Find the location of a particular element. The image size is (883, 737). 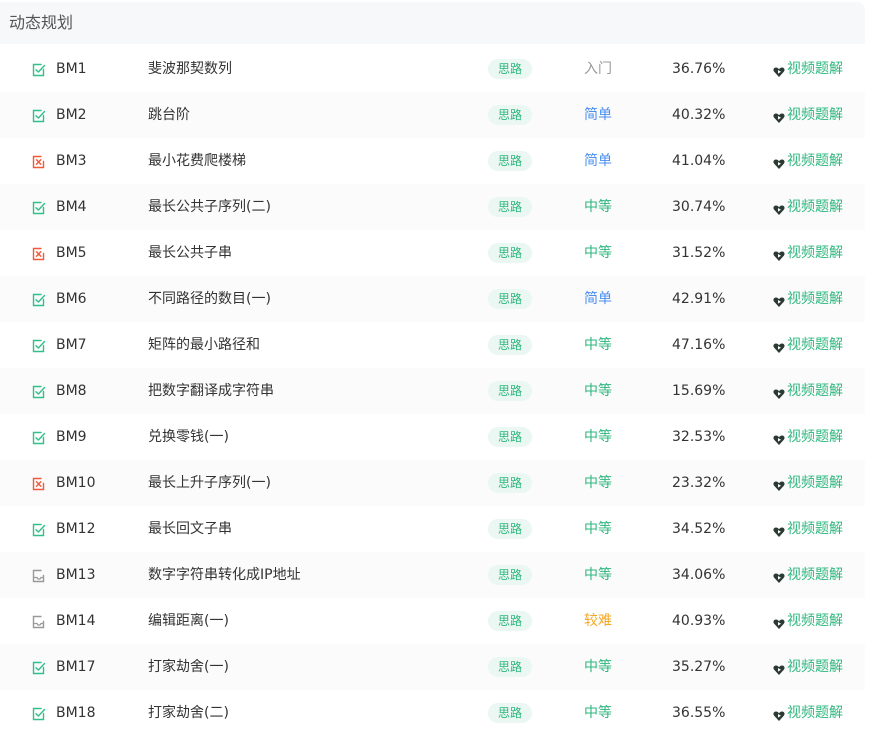

pass-rate: 34.52% is located at coordinates (699, 529).